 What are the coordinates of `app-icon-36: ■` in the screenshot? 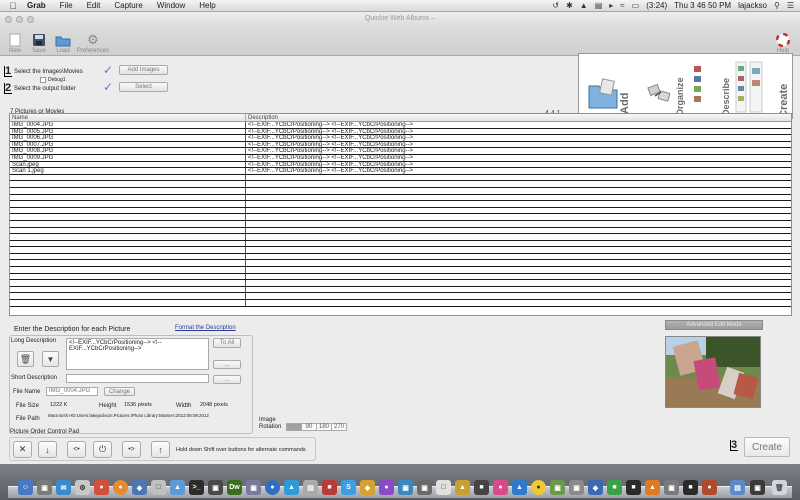 It's located at (690, 487).